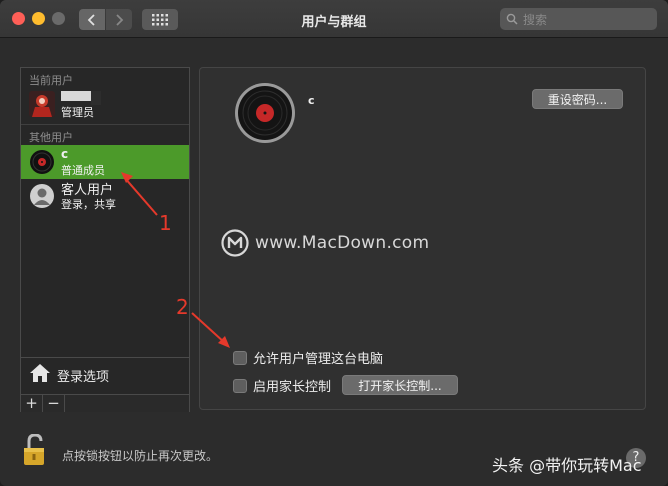  What do you see at coordinates (105, 124) in the screenshot?
I see `sidebar-divider` at bounding box center [105, 124].